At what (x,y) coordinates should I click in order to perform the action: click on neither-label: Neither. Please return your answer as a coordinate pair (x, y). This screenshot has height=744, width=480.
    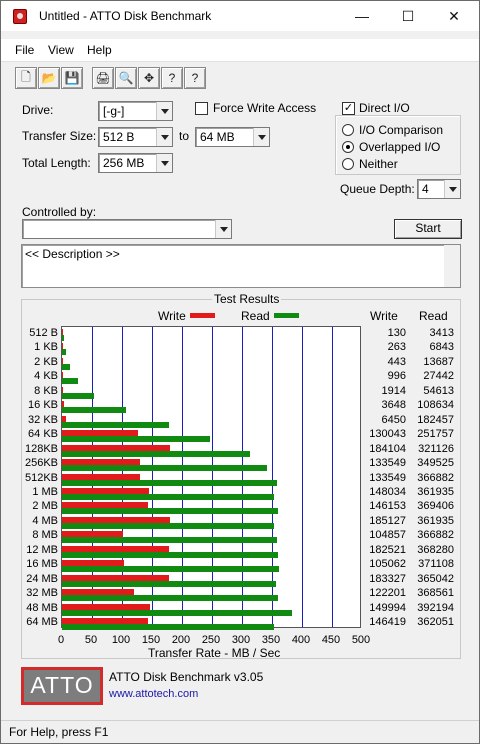
    Looking at the image, I should click on (378, 164).